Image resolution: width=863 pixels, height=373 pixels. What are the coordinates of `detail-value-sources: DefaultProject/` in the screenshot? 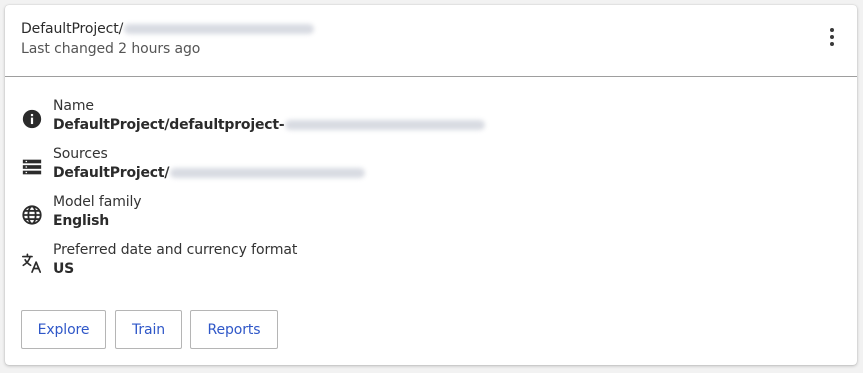 It's located at (209, 173).